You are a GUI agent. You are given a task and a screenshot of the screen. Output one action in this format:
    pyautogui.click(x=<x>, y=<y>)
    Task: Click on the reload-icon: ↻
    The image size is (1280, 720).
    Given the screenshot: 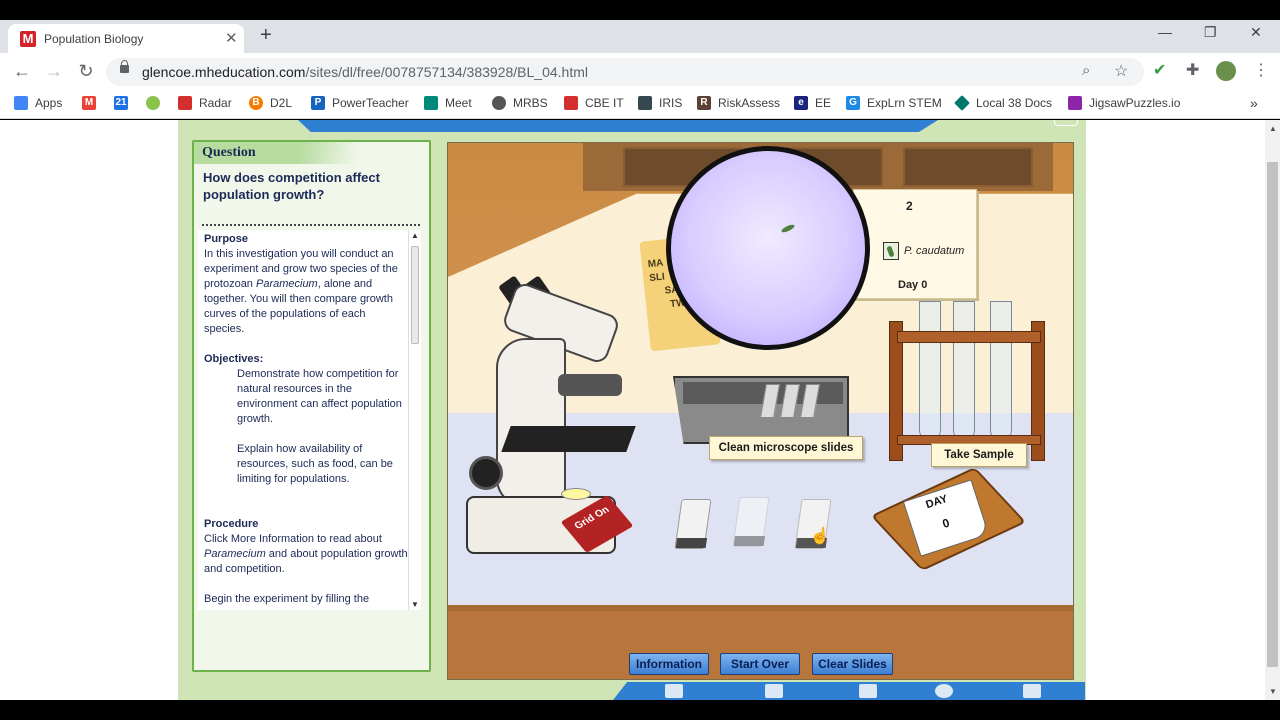 What is the action you would take?
    pyautogui.click(x=86, y=71)
    